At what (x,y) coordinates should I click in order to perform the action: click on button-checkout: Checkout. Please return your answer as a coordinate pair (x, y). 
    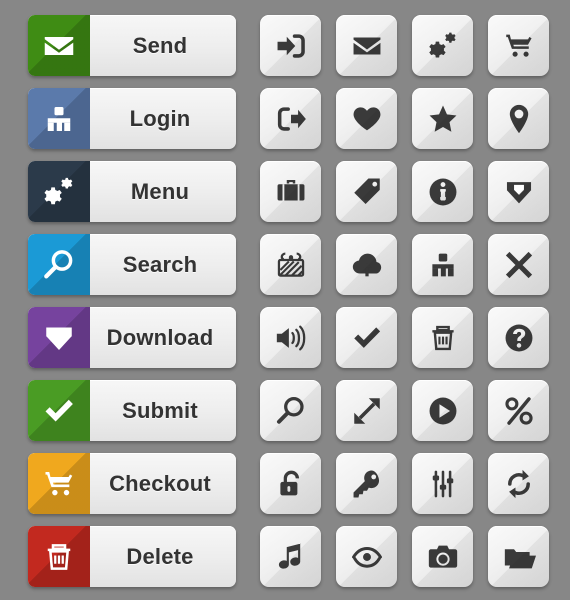
    Looking at the image, I should click on (132, 483).